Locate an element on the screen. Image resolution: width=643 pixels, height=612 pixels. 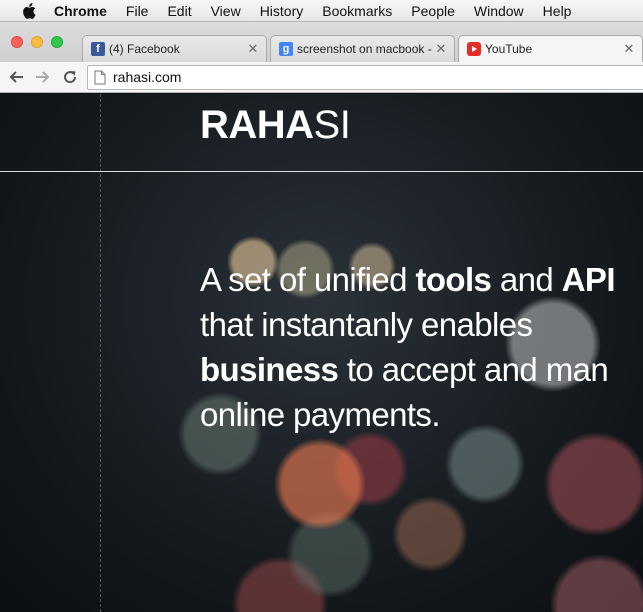
tab-youtube: YouTube ✕ is located at coordinates (550, 48).